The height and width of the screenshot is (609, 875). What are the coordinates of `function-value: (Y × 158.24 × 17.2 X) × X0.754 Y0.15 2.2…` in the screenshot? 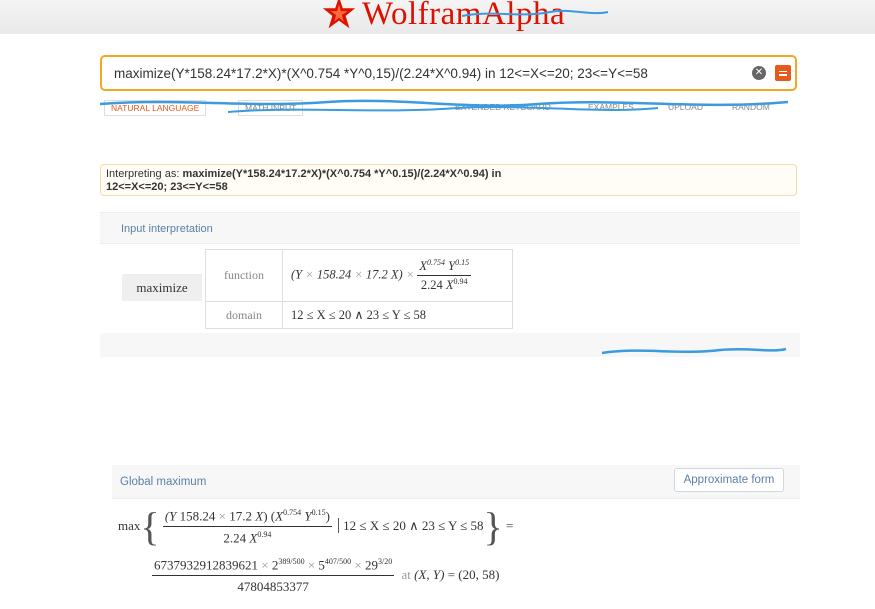 It's located at (397, 275).